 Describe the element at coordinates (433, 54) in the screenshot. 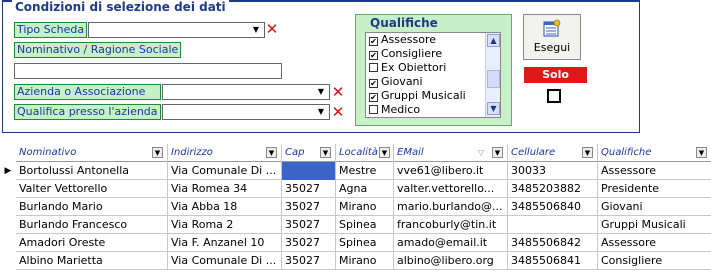

I see `qualifica-item: ✔ Consigliere` at that location.